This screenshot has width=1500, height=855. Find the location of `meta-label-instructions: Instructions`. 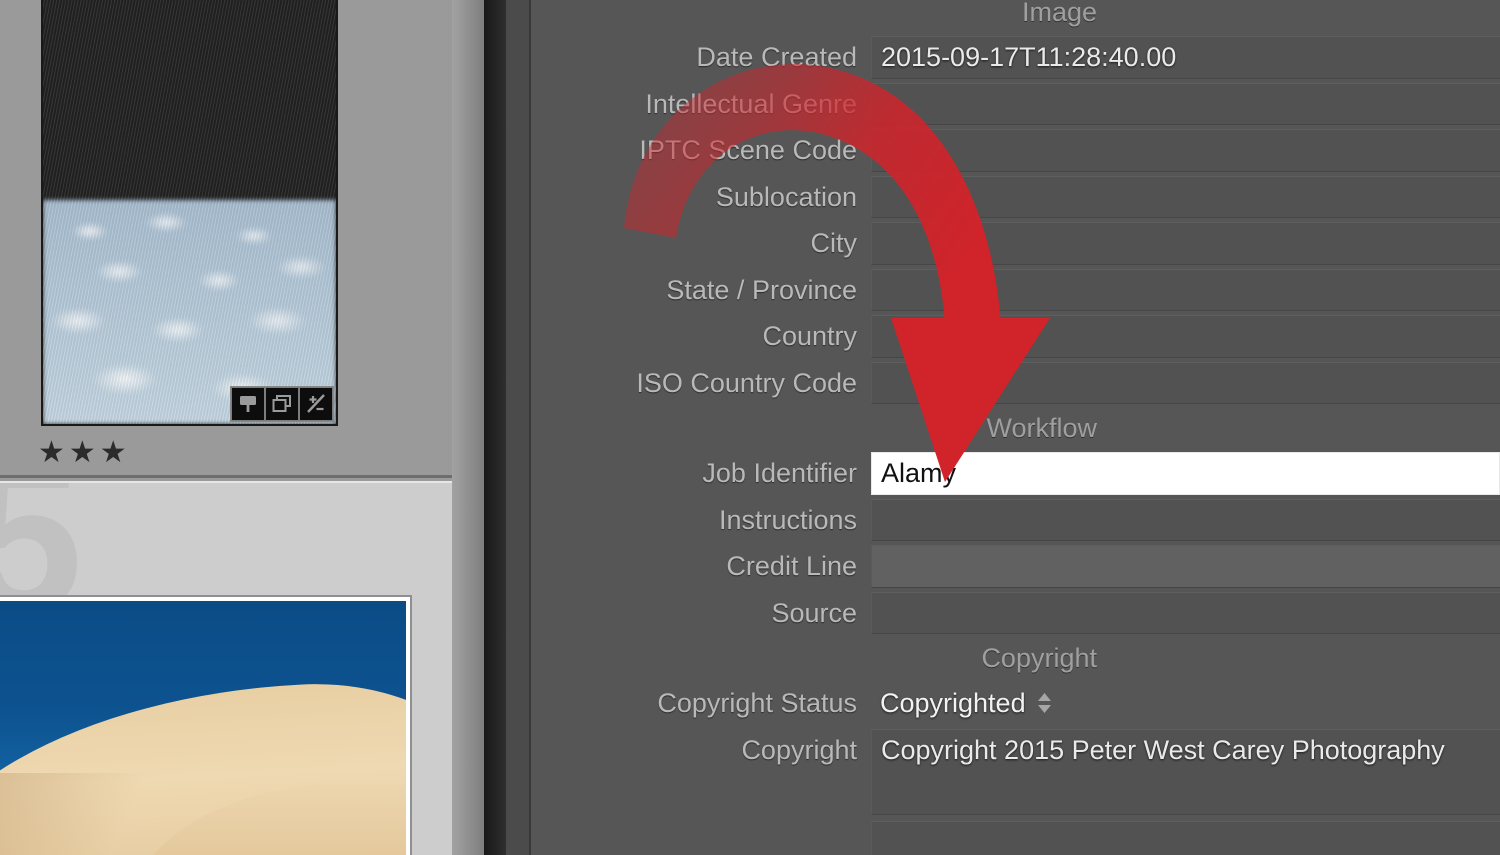

meta-label-instructions: Instructions is located at coordinates (787, 519).